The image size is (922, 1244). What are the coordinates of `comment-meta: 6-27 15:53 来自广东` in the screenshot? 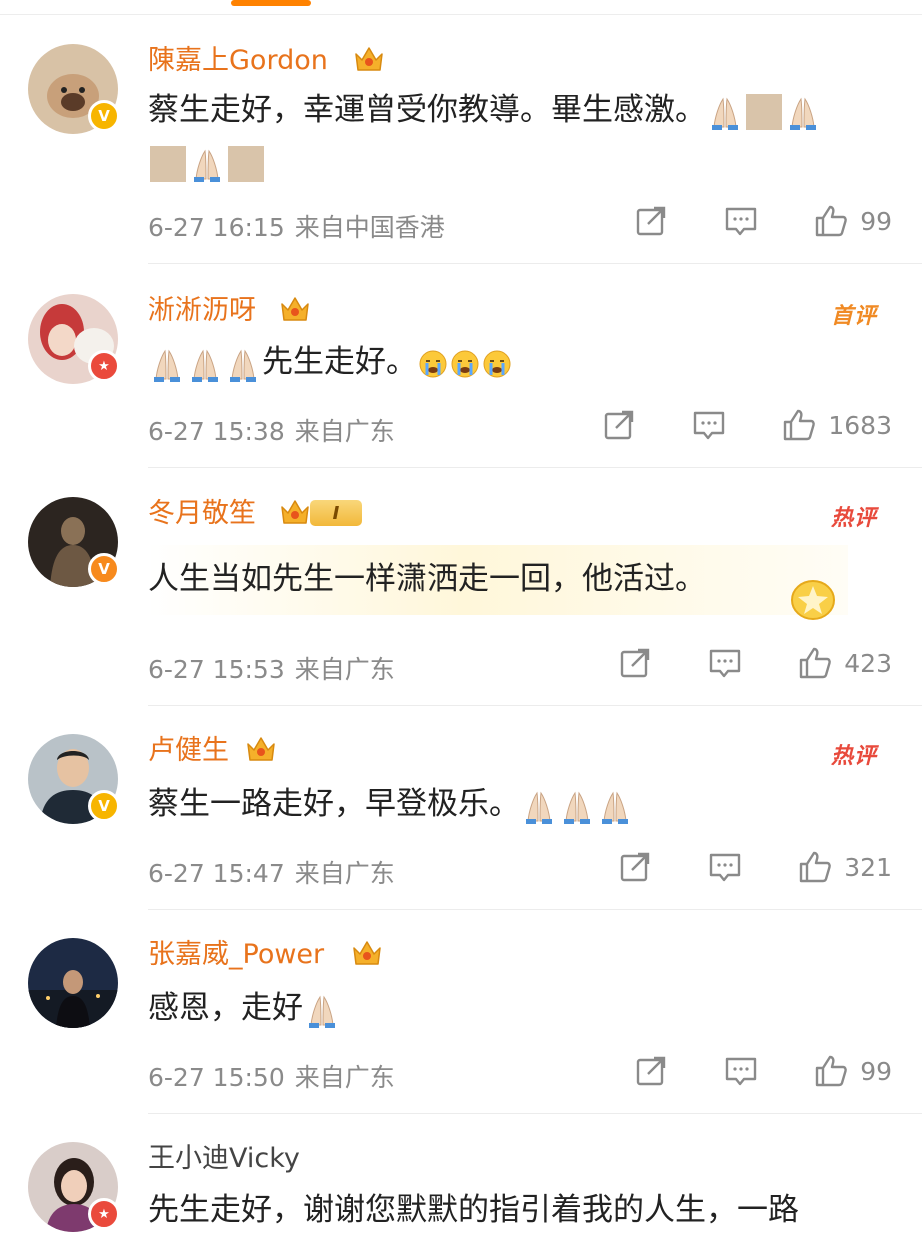 It's located at (271, 668).